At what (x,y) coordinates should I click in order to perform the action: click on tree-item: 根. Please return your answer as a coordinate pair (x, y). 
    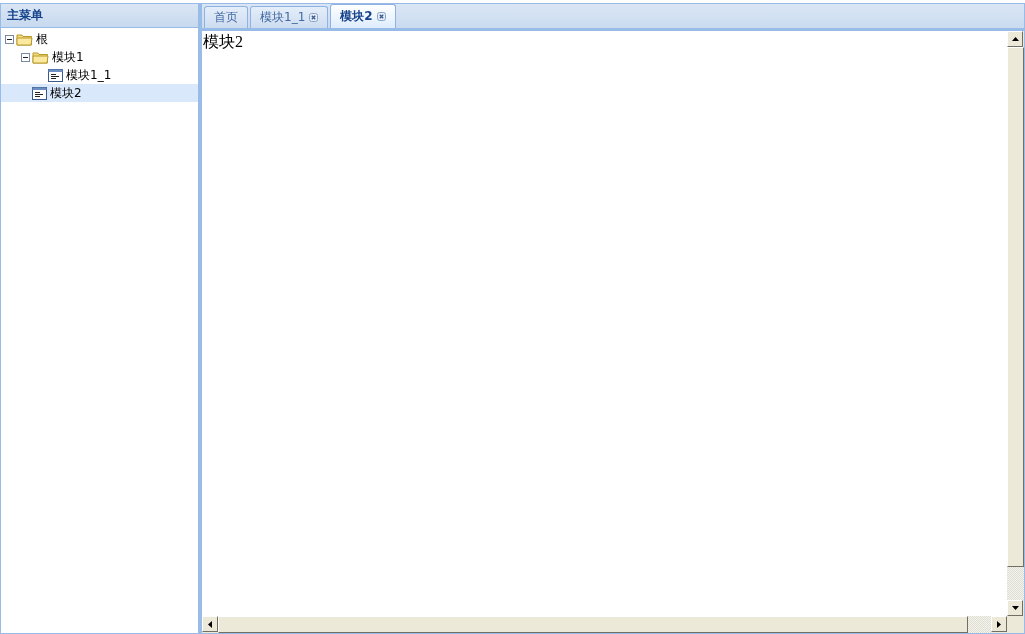
    Looking at the image, I should click on (99, 39).